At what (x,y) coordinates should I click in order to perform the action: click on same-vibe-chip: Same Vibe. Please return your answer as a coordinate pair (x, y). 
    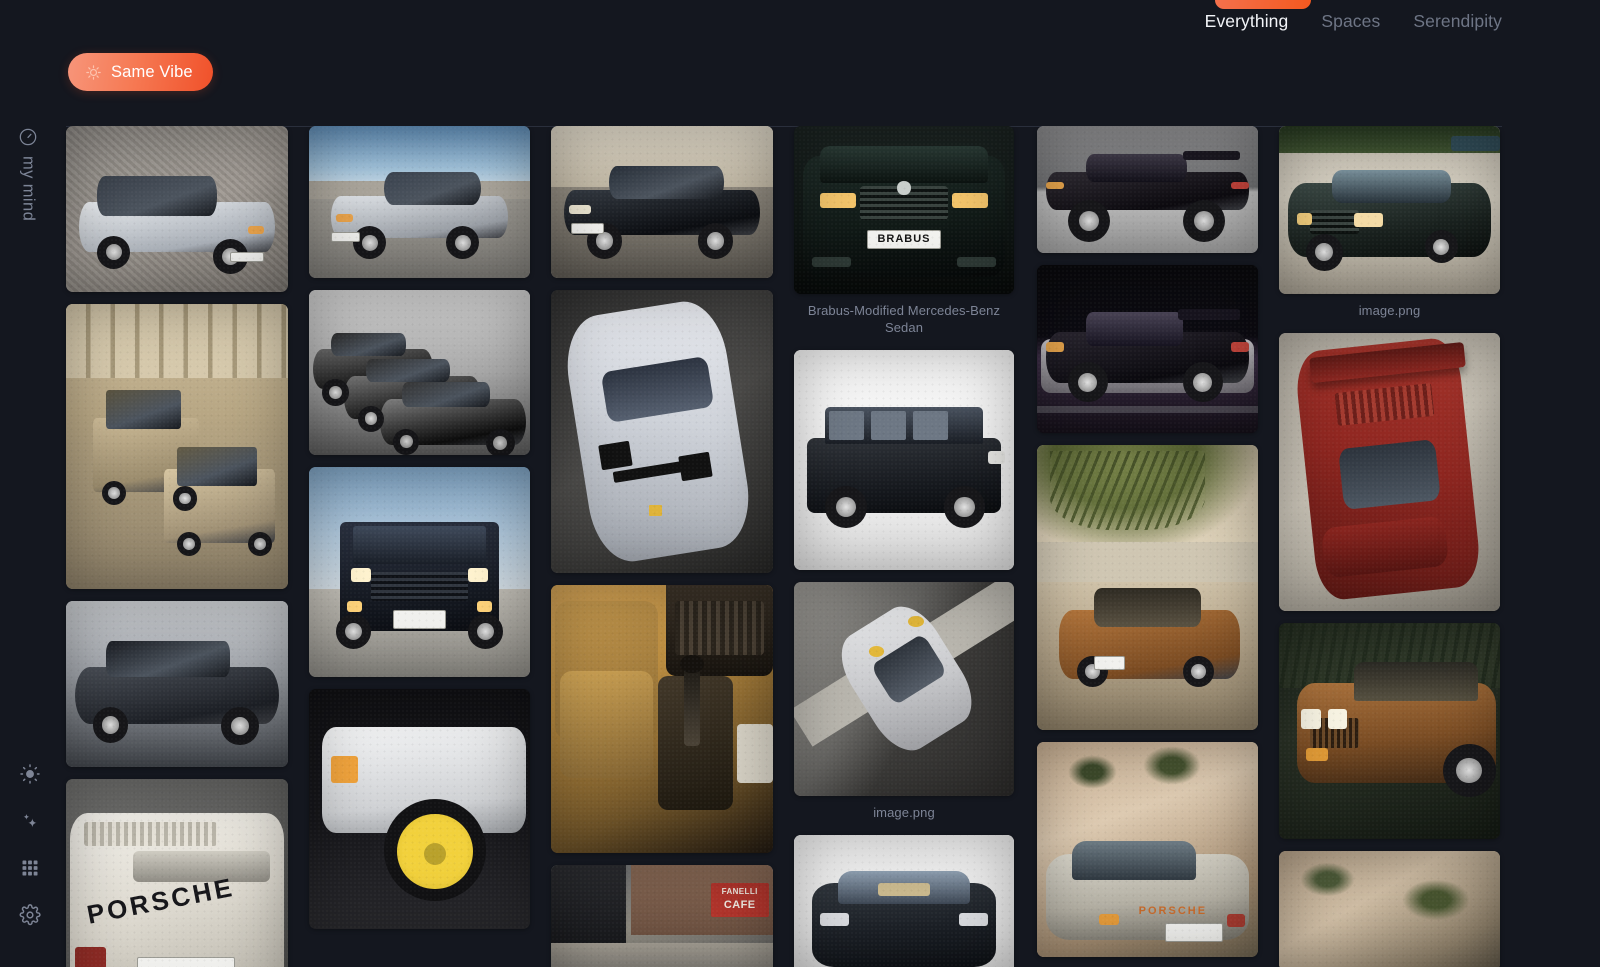
    Looking at the image, I should click on (140, 72).